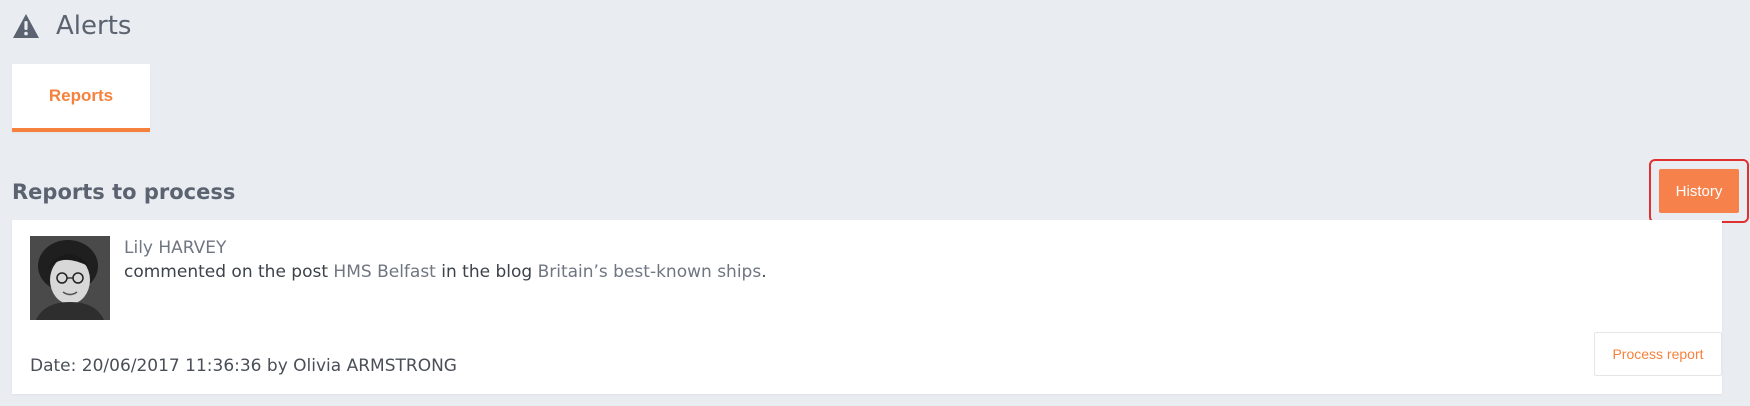 This screenshot has height=406, width=1750. What do you see at coordinates (26, 26) in the screenshot?
I see `warning-icon` at bounding box center [26, 26].